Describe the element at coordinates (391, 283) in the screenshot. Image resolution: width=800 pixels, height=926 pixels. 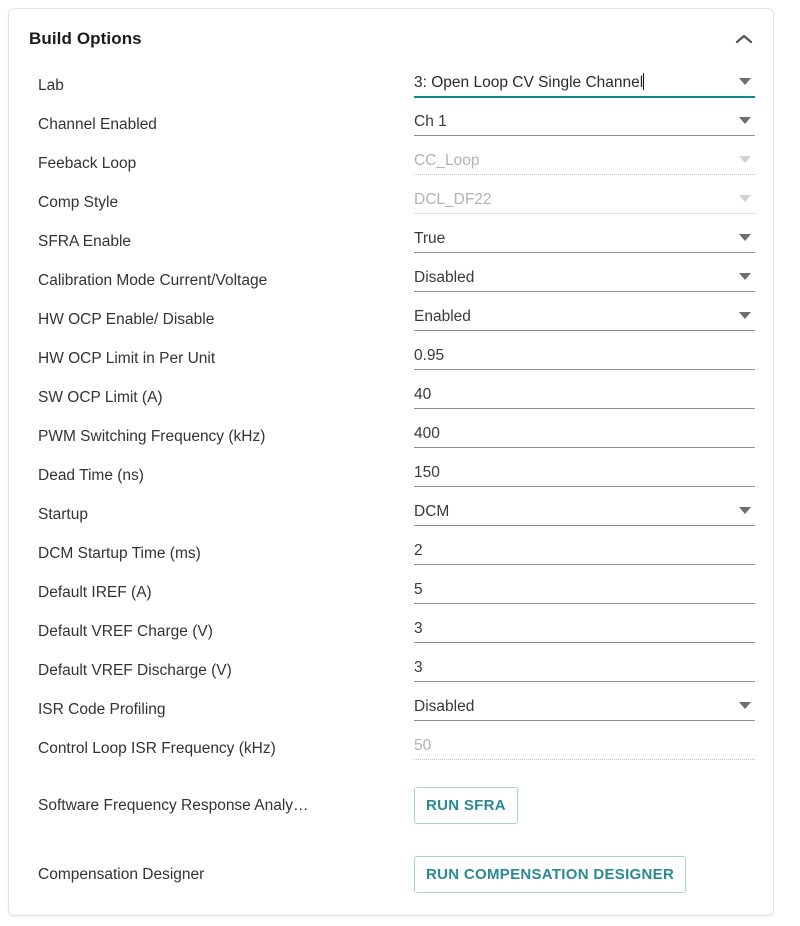
I see `option-row: Calibration Mode Current/Voltage Disabled` at that location.